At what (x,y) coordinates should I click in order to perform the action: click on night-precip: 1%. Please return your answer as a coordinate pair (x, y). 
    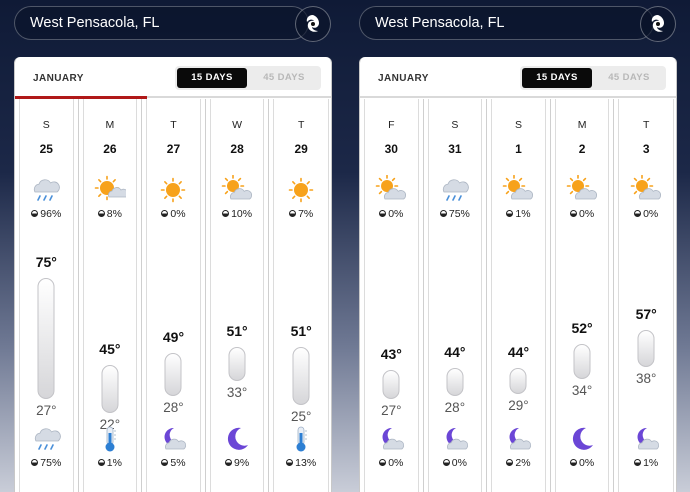
    Looking at the image, I should click on (645, 463).